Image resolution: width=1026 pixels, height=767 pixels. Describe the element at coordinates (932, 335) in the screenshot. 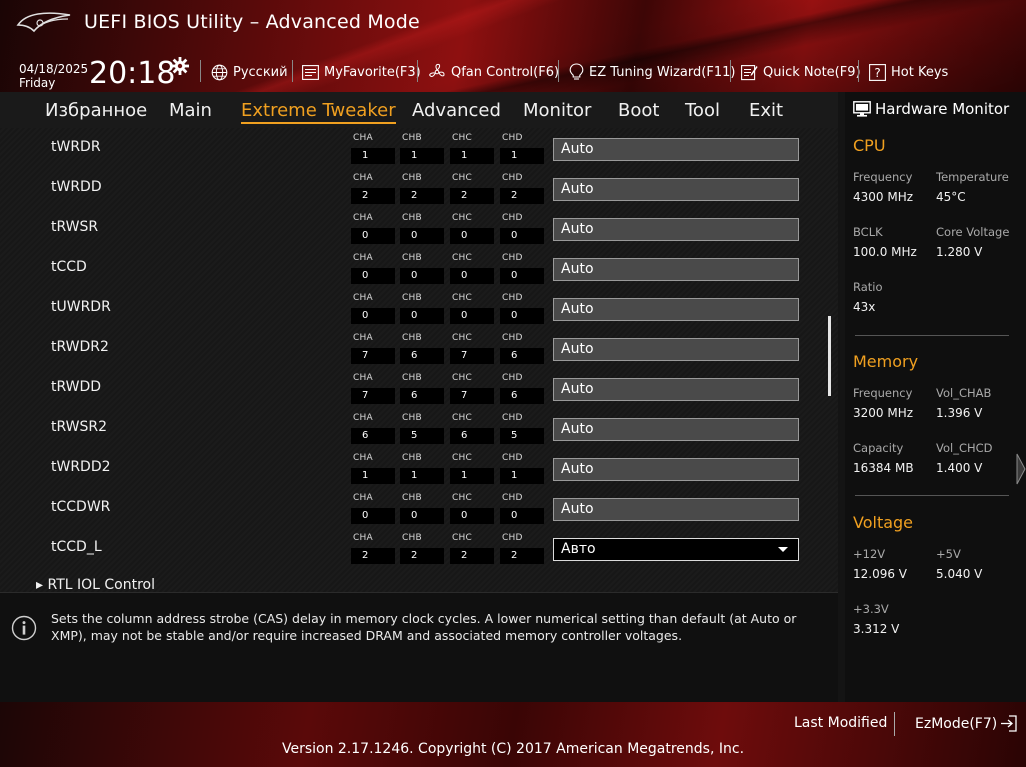

I see `section-divider` at that location.